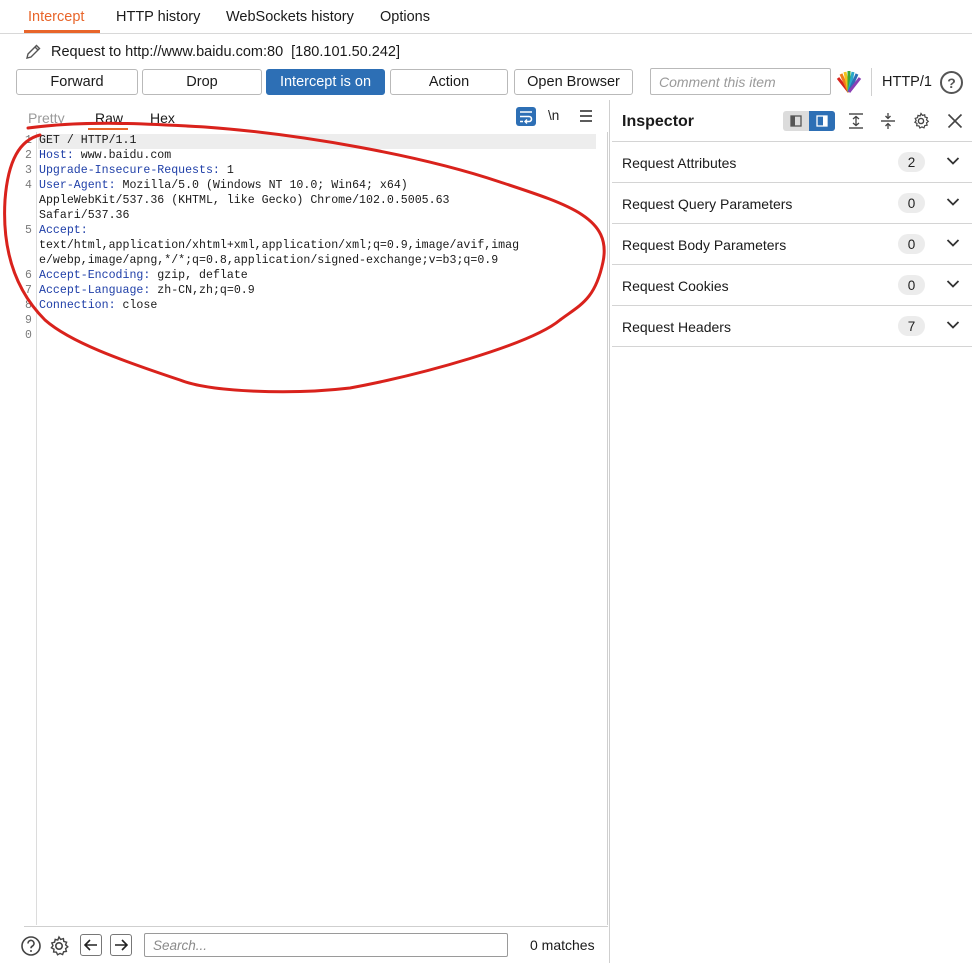 This screenshot has height=963, width=972. I want to click on close-icon, so click(955, 121).